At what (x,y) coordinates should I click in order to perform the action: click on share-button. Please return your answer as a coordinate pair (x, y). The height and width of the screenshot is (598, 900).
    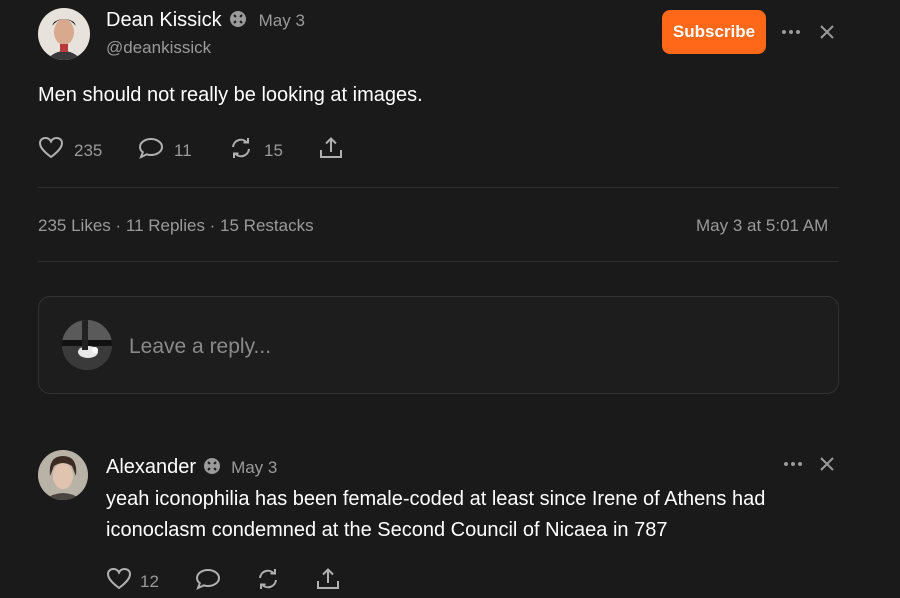
    Looking at the image, I should click on (331, 150).